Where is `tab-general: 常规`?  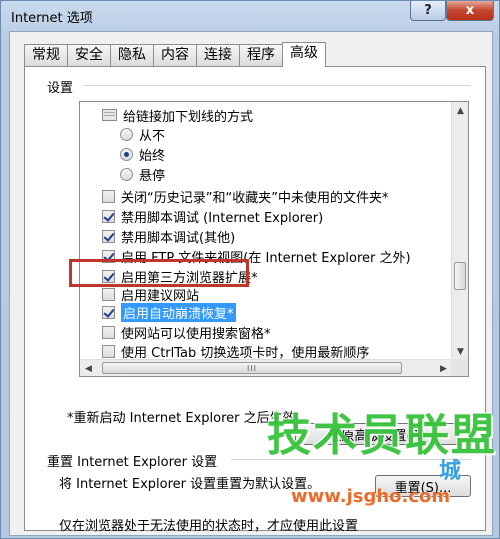 tab-general: 常规 is located at coordinates (46, 55).